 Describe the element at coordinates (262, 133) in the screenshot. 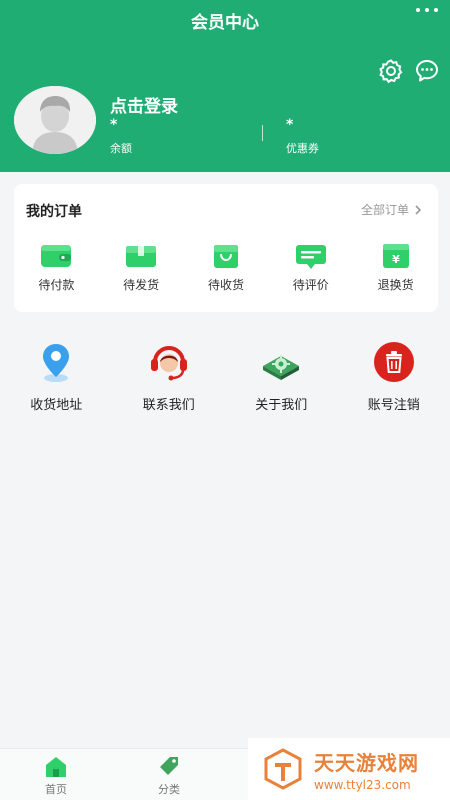

I see `stat-divider` at that location.